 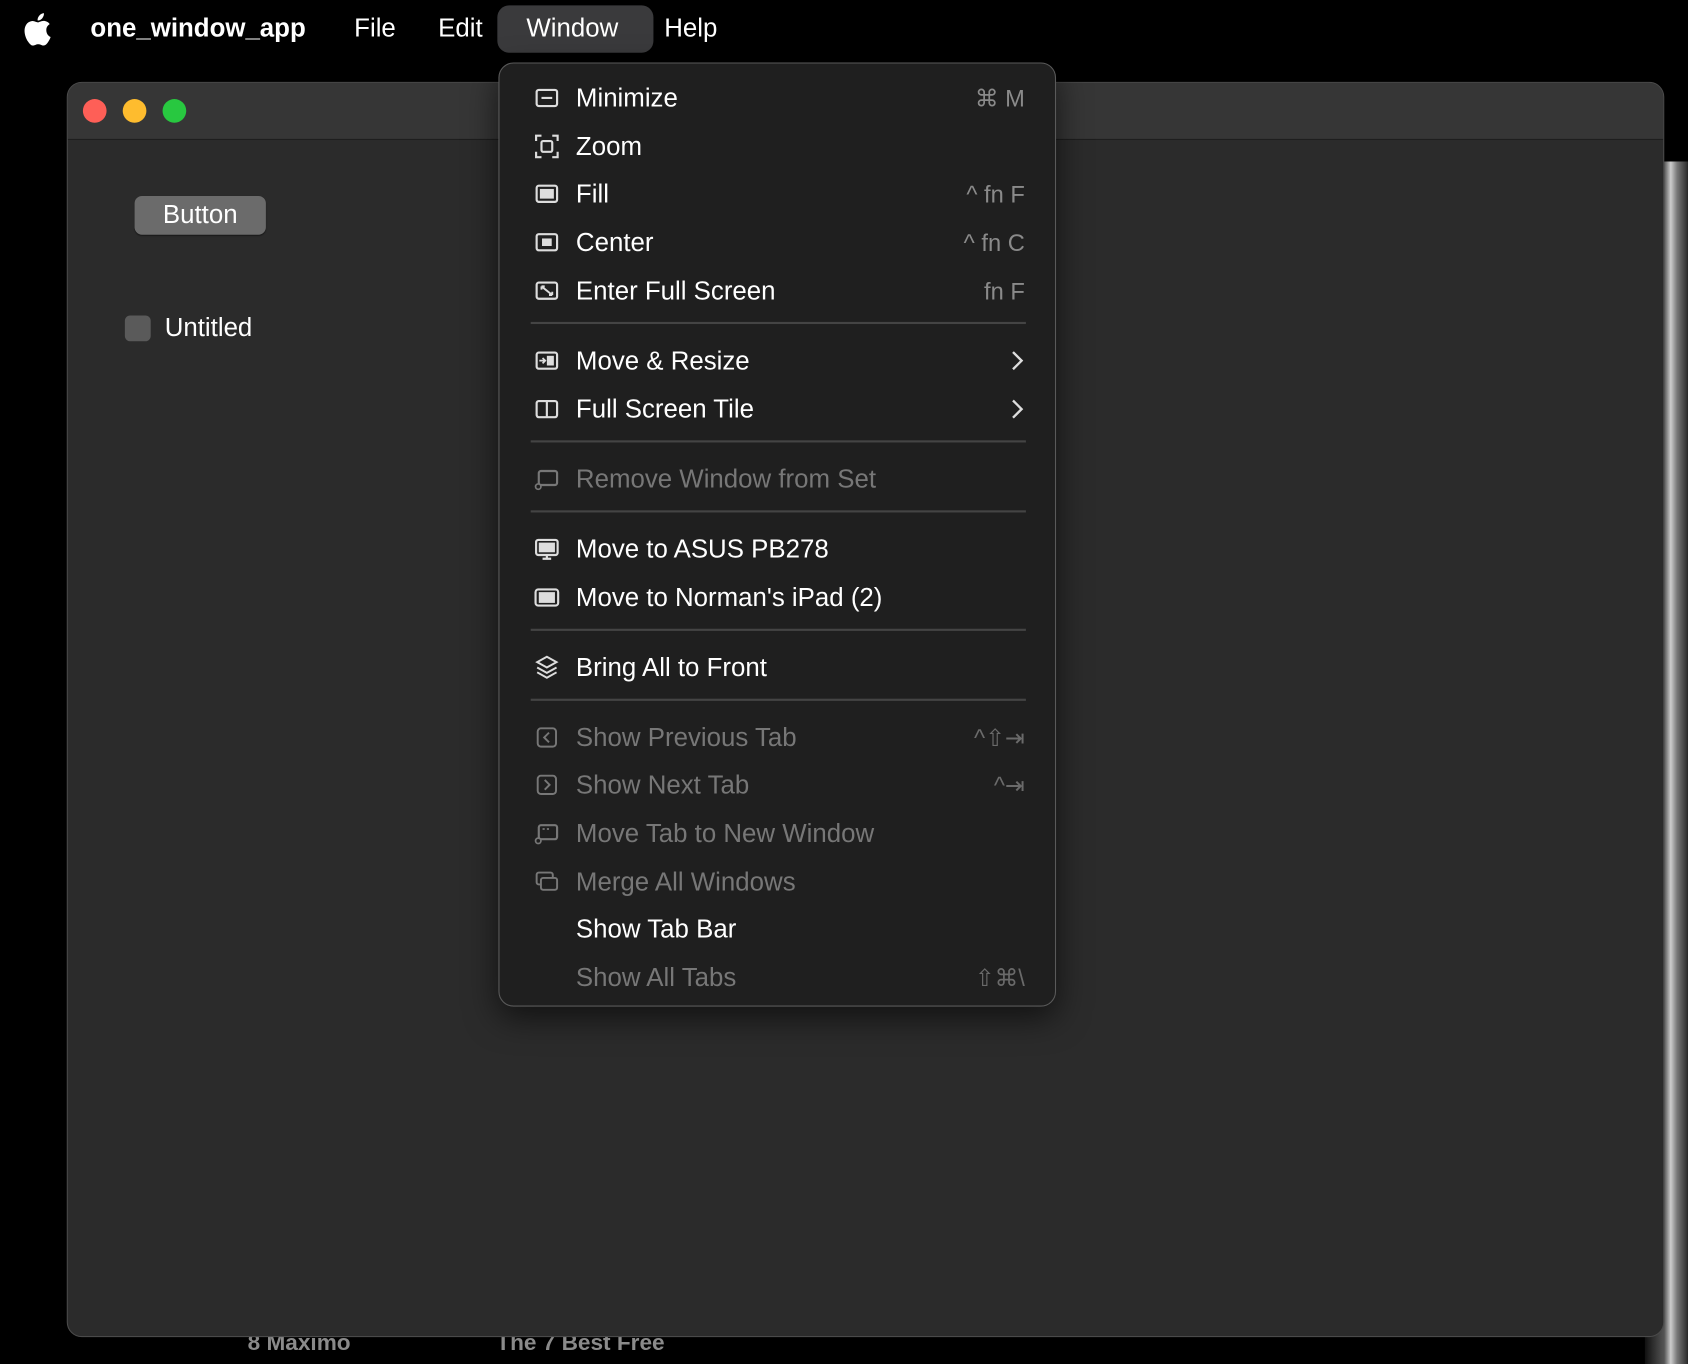 I want to click on ipad-icon, so click(x=547, y=597).